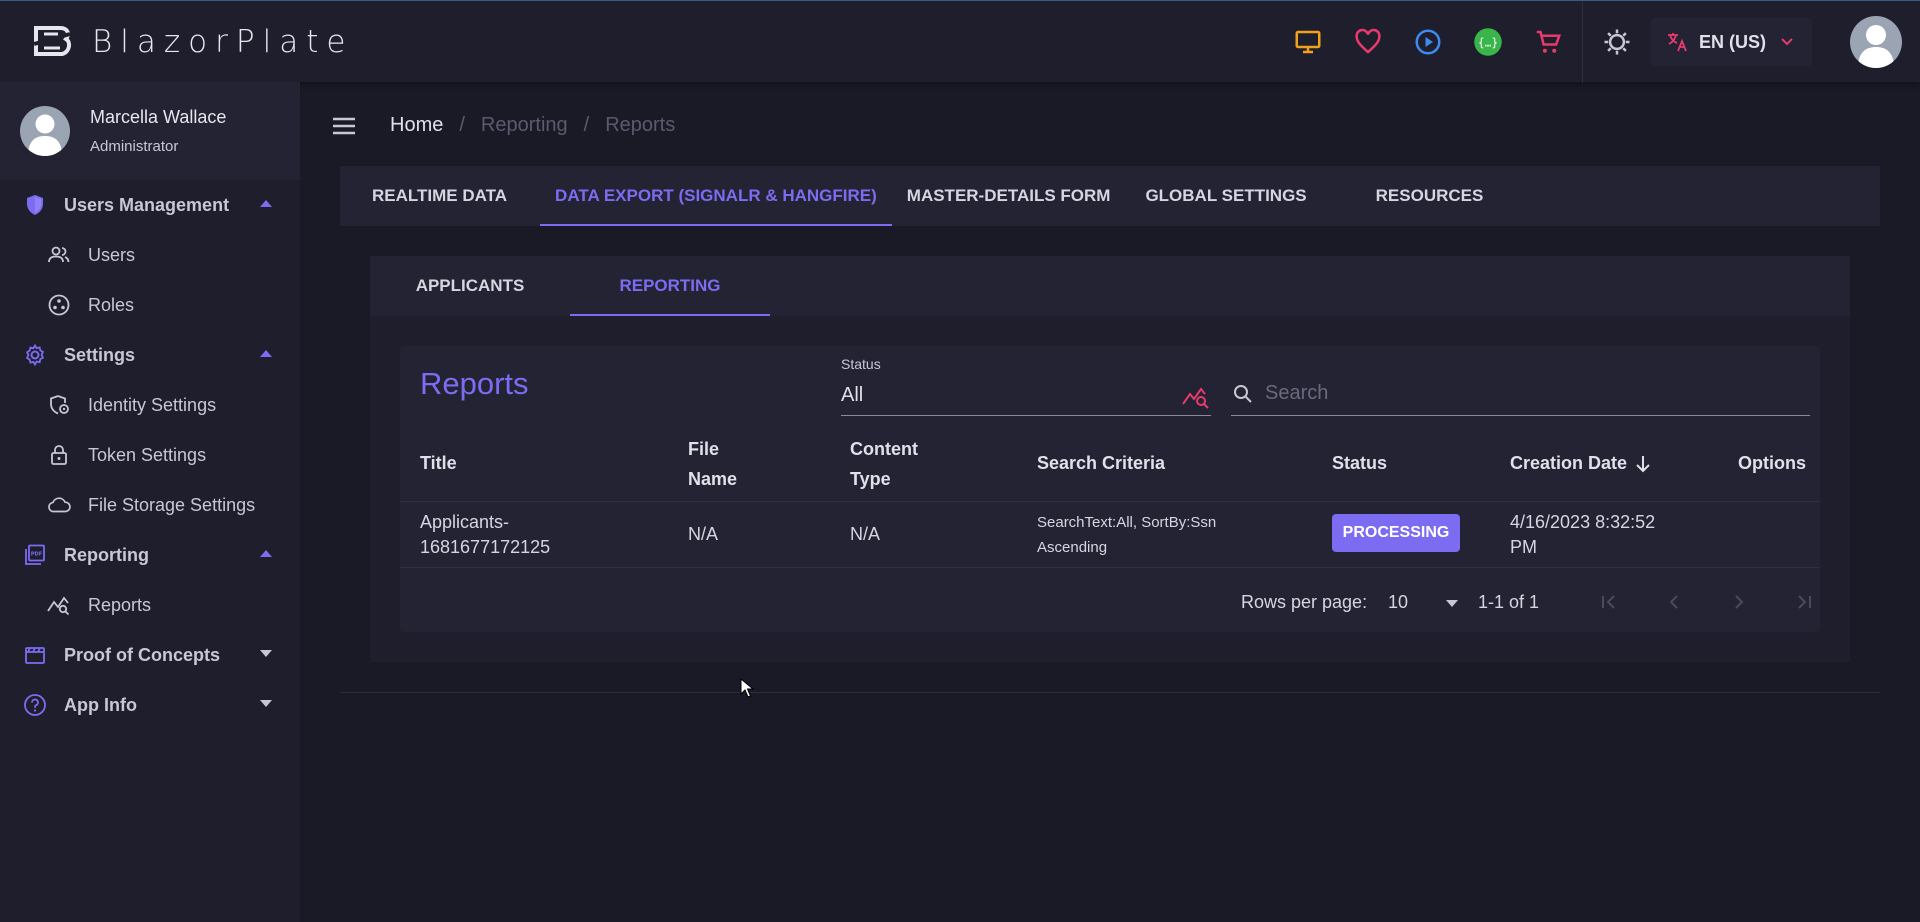 The height and width of the screenshot is (922, 1920). I want to click on sidebar-item-token-settings: Token Settings, so click(150, 455).